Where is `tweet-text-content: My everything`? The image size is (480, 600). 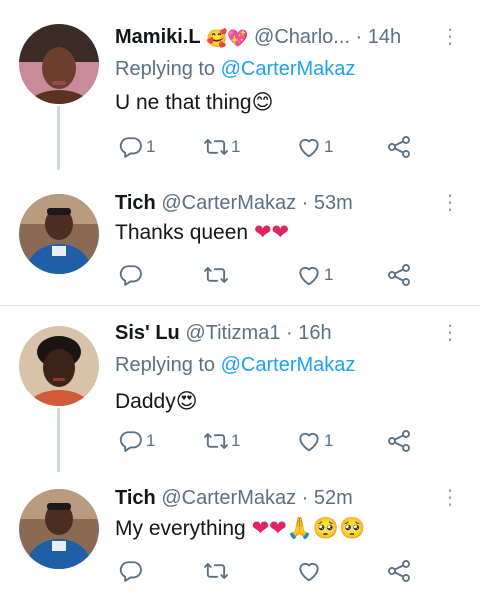 tweet-text-content: My everything is located at coordinates (180, 528).